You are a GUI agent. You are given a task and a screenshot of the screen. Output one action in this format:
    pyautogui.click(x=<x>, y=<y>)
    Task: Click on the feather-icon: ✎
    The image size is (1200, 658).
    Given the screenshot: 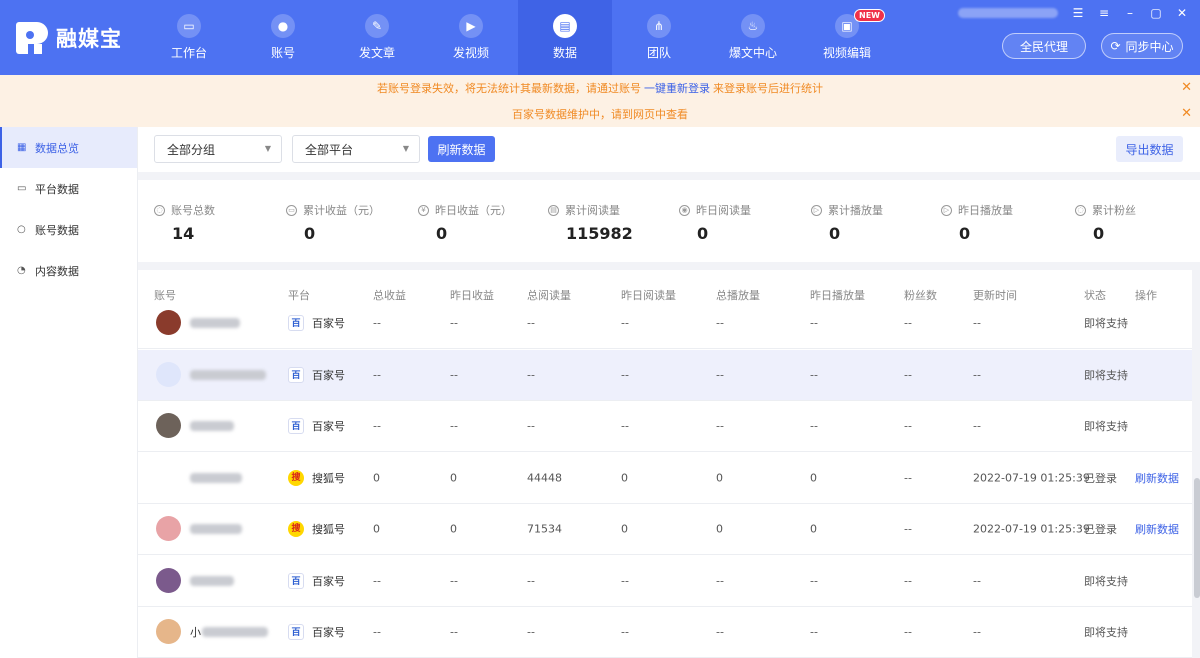 What is the action you would take?
    pyautogui.click(x=377, y=26)
    